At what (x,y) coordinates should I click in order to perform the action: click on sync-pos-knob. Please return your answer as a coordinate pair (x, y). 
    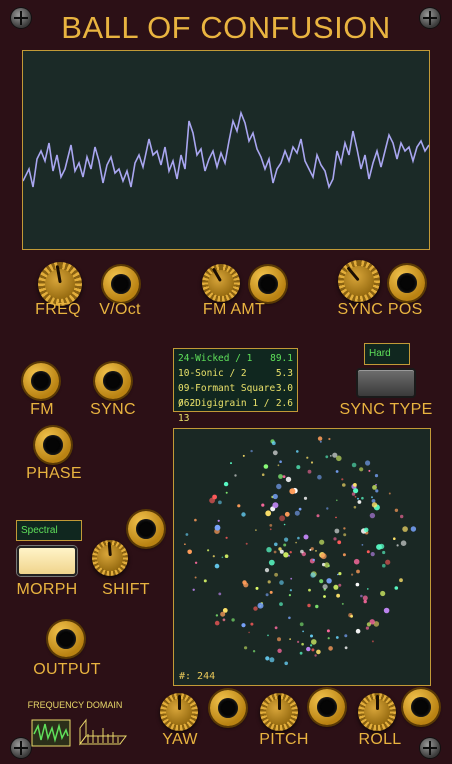
    Looking at the image, I should click on (359, 281).